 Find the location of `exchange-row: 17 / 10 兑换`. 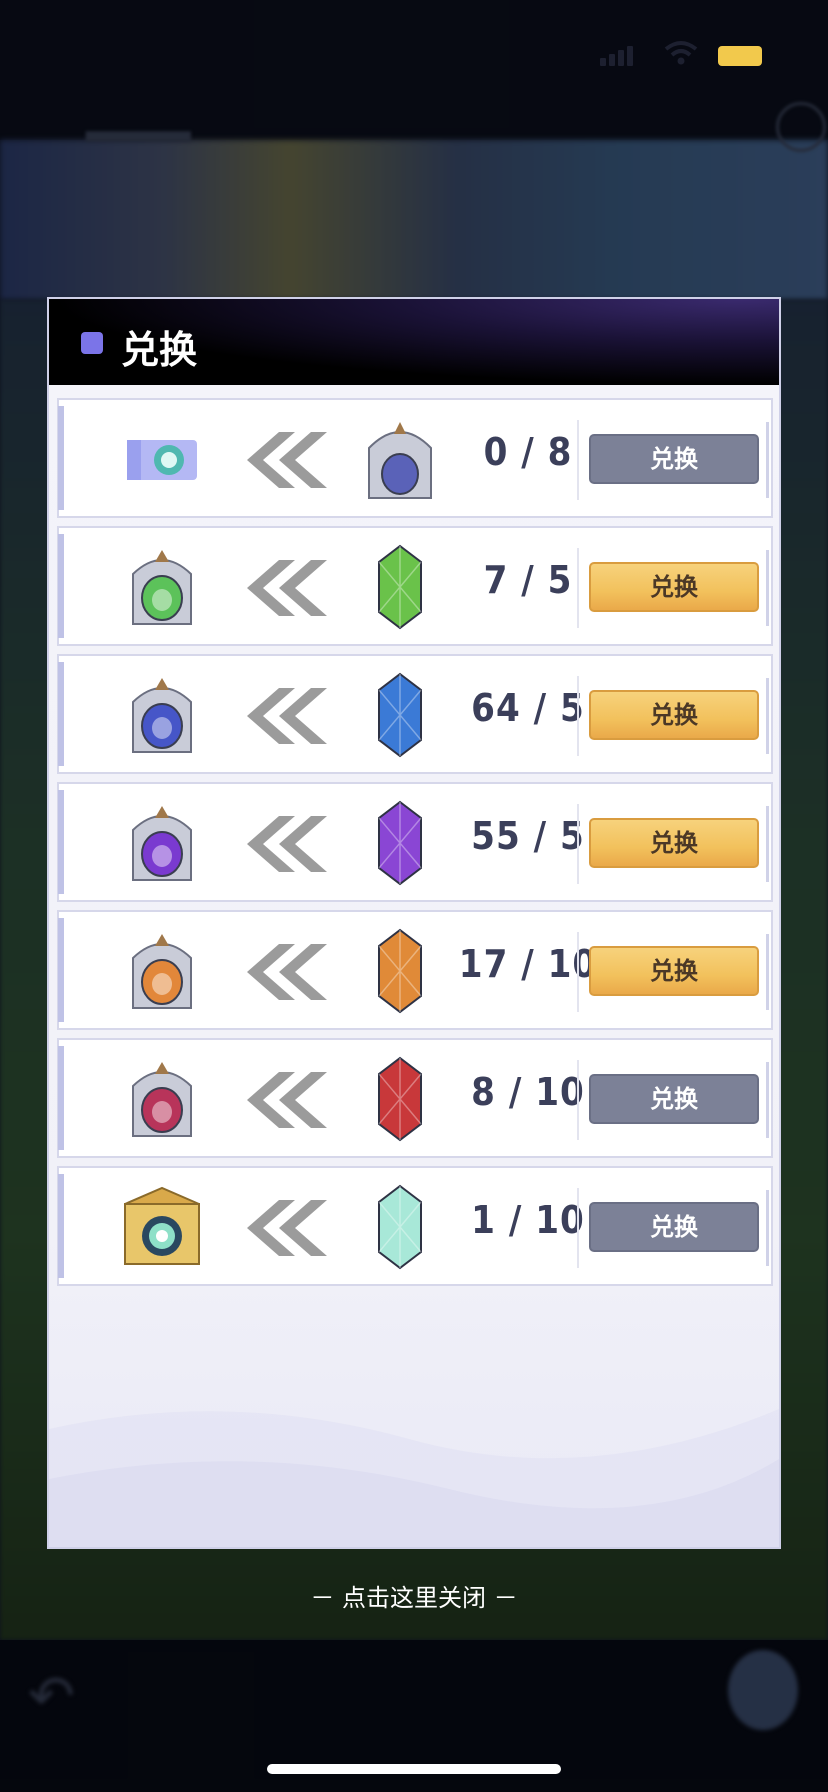

exchange-row: 17 / 10 兑换 is located at coordinates (415, 970).